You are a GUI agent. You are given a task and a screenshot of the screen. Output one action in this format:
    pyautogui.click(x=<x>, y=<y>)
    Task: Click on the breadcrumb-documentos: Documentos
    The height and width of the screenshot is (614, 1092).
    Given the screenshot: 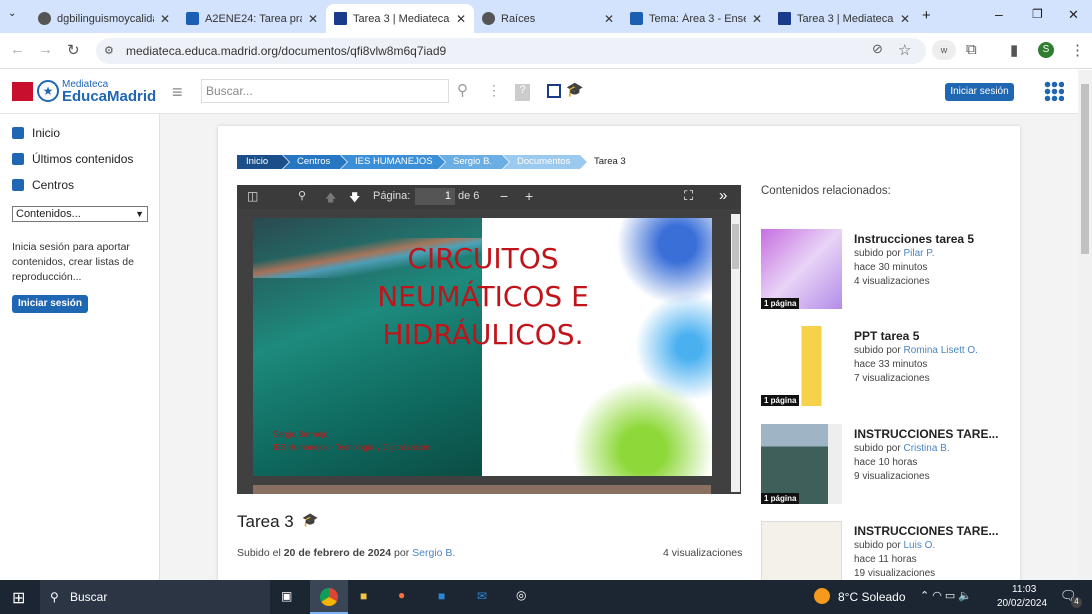 What is the action you would take?
    pyautogui.click(x=545, y=162)
    